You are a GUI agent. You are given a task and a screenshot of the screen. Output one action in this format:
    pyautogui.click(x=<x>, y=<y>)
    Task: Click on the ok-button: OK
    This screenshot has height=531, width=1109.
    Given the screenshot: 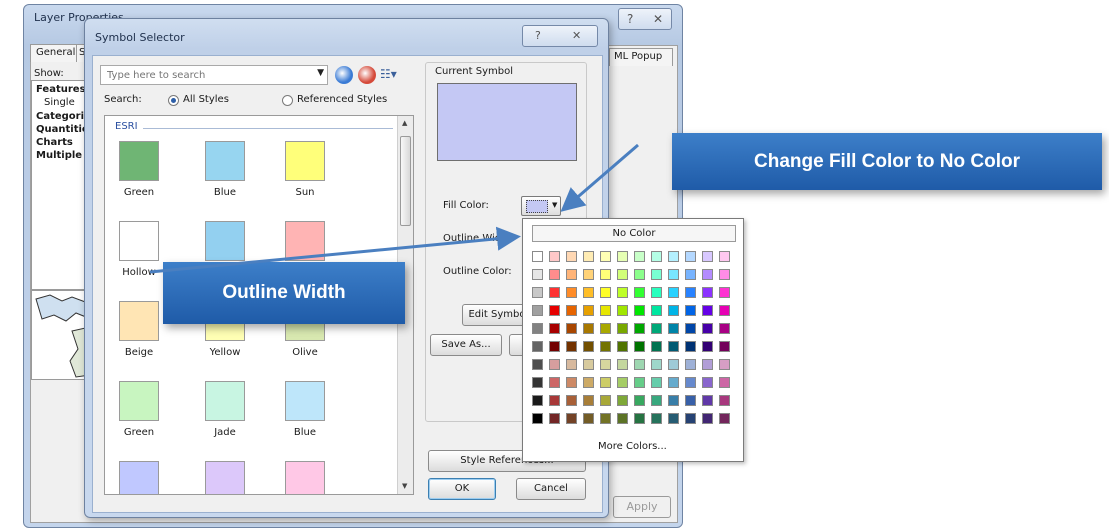 What is the action you would take?
    pyautogui.click(x=462, y=489)
    